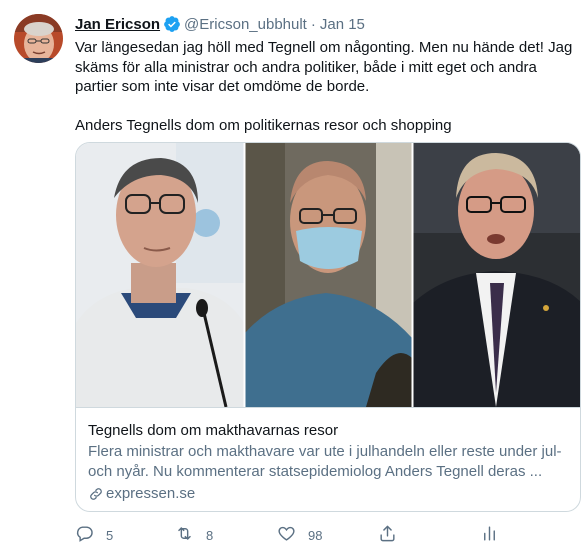 The height and width of the screenshot is (559, 588). I want to click on like-count: 98, so click(315, 535).